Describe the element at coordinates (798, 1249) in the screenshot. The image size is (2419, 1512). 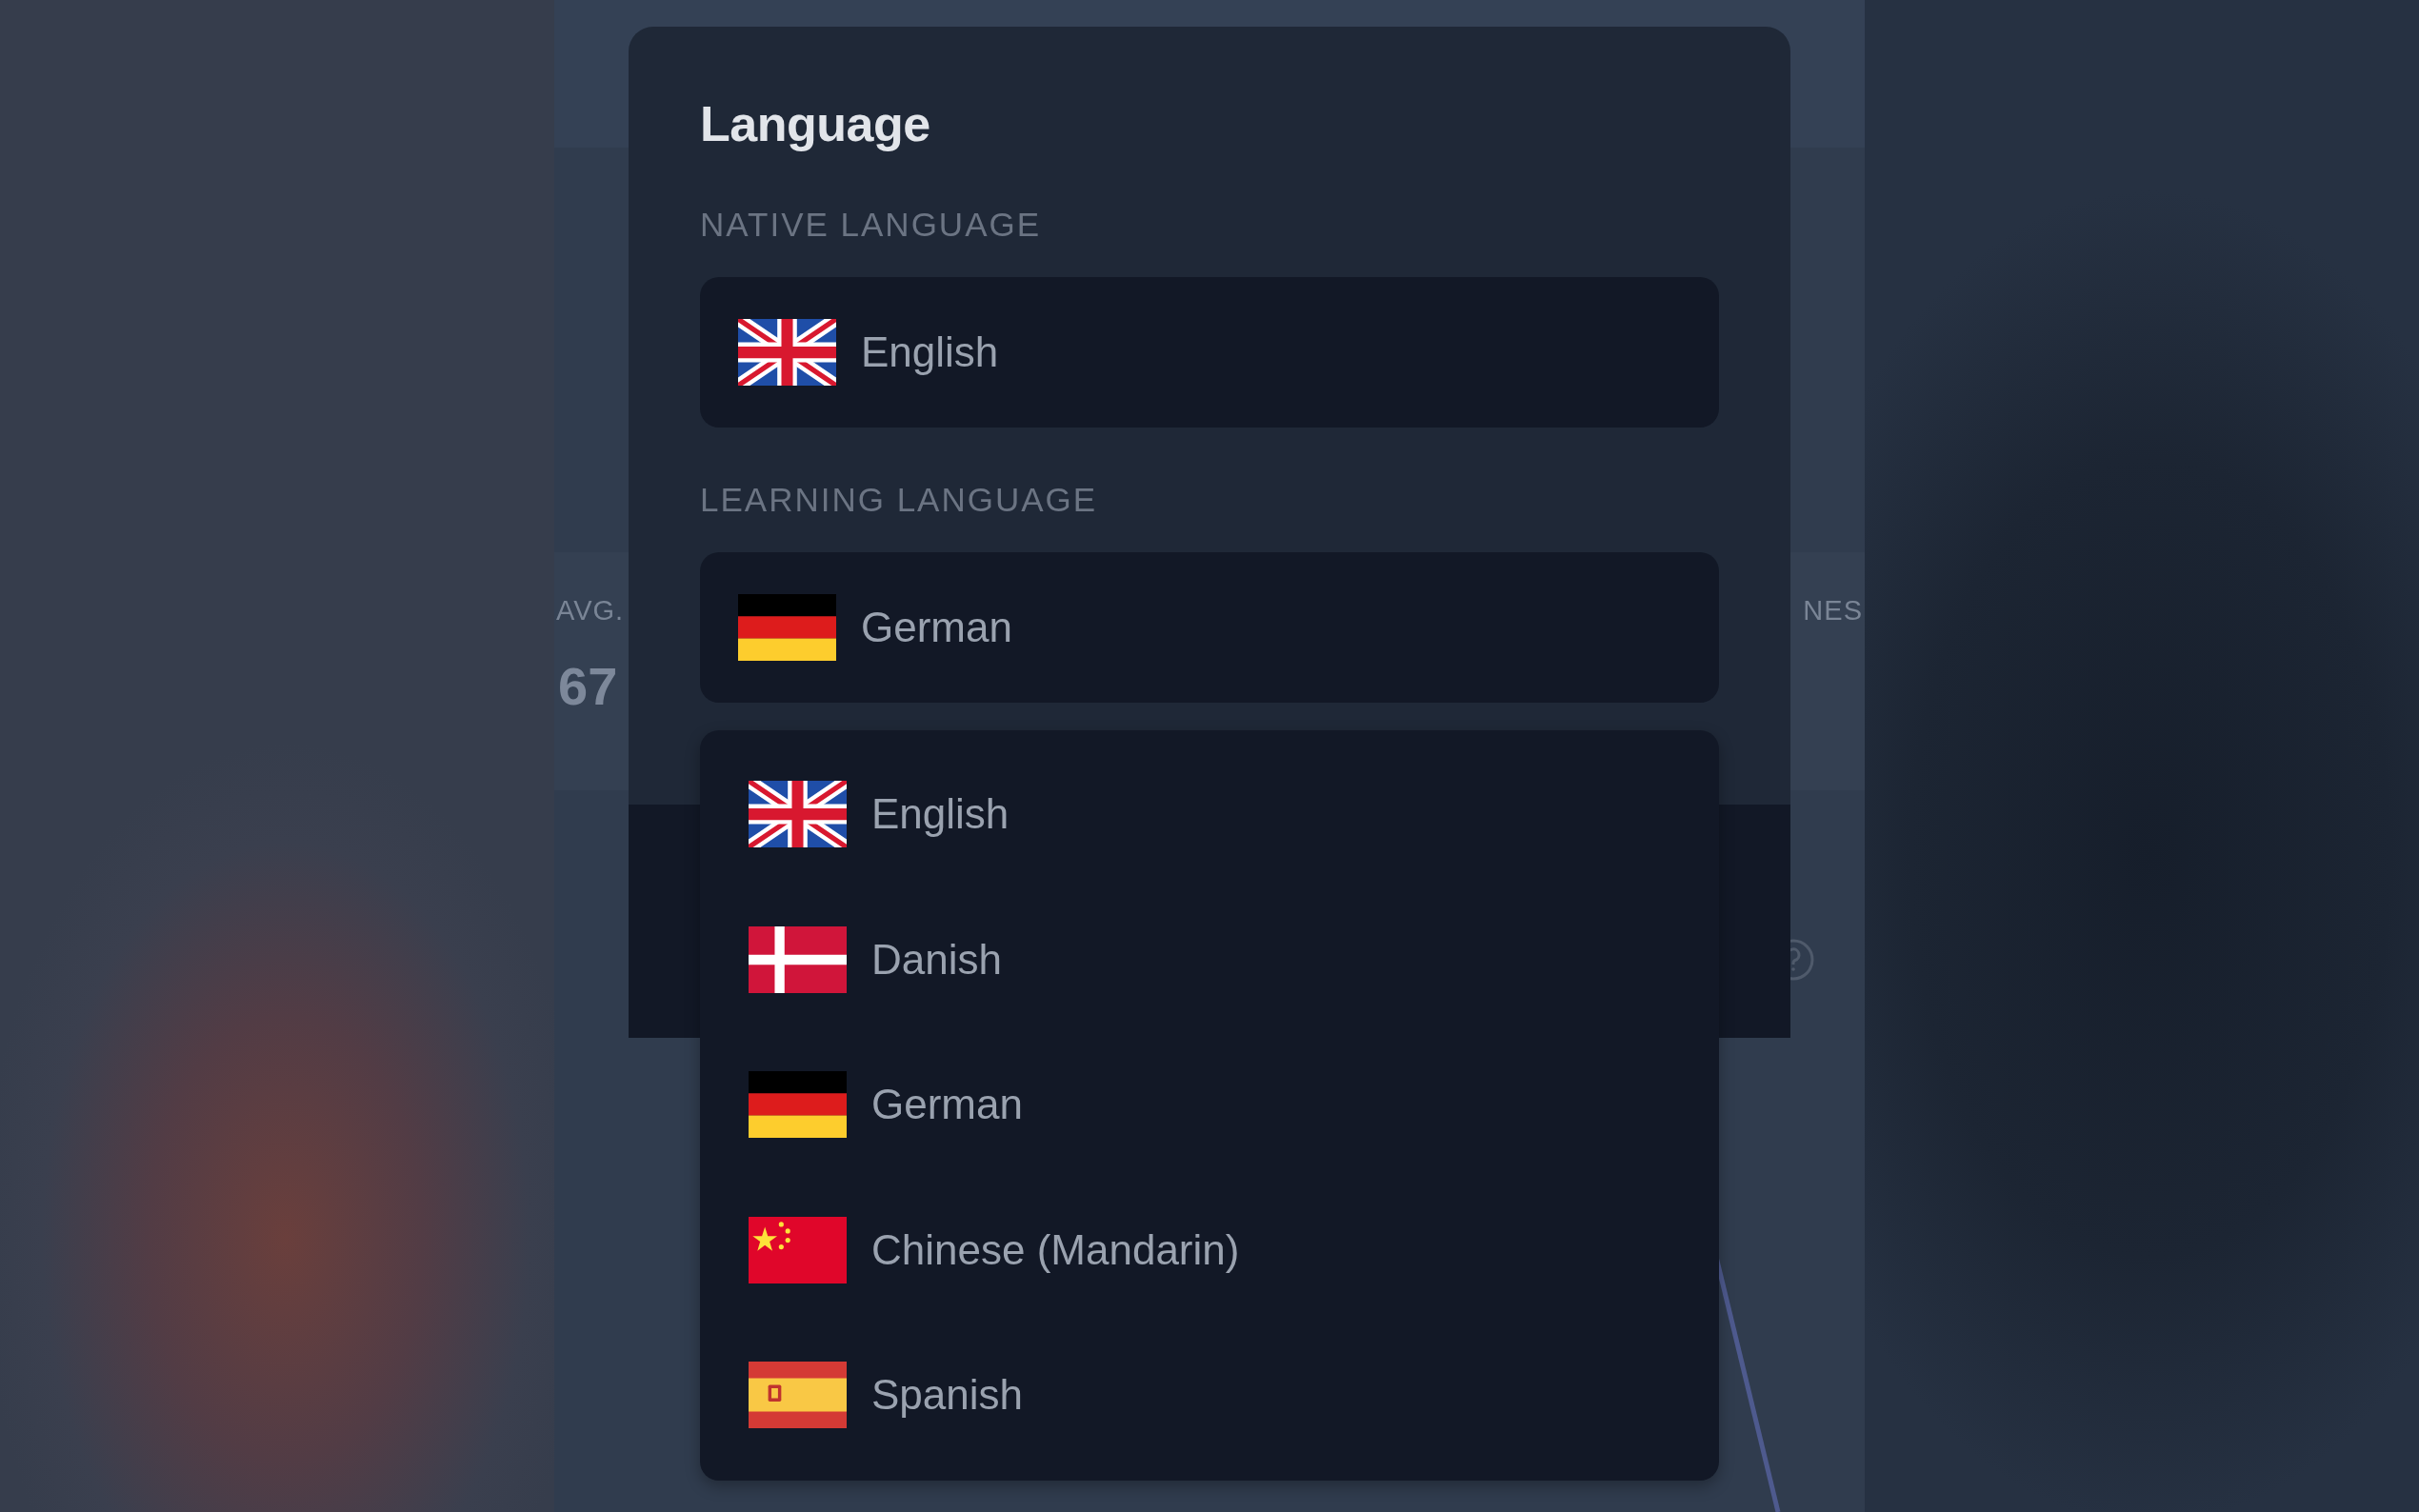
I see `china-flag-icon` at that location.